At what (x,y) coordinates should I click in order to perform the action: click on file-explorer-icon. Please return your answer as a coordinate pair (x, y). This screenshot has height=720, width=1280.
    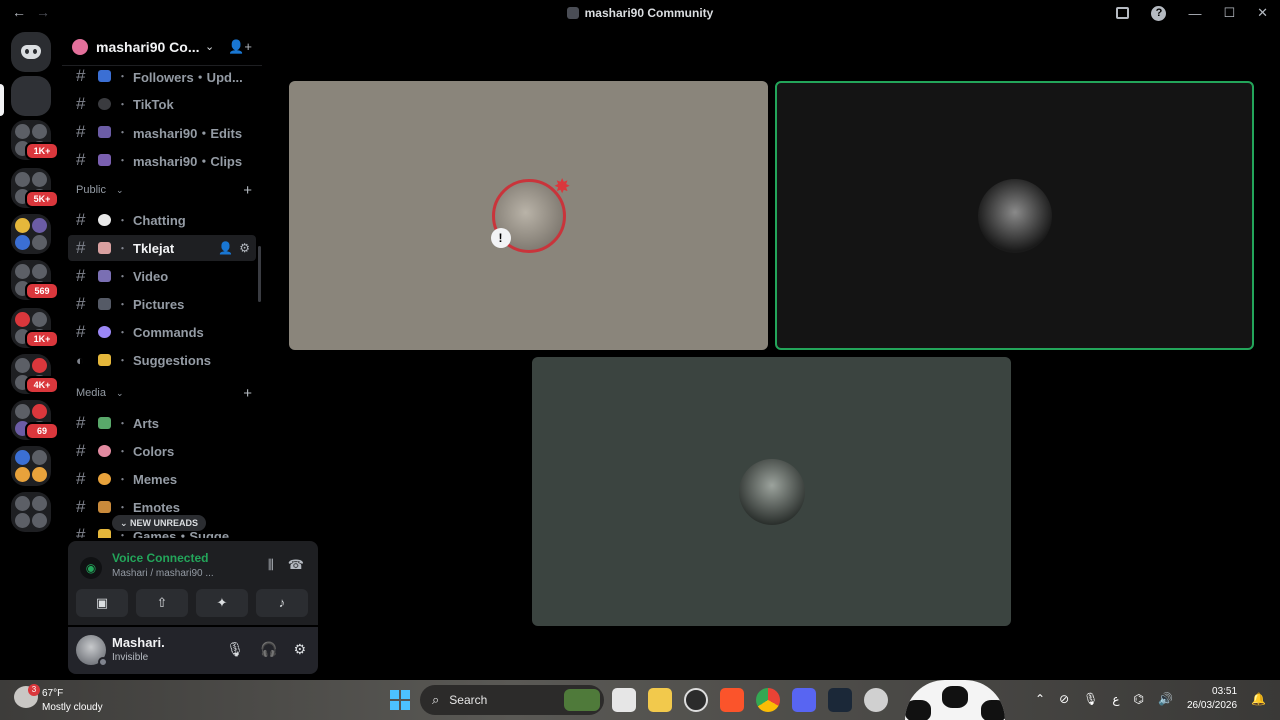
    Looking at the image, I should click on (660, 700).